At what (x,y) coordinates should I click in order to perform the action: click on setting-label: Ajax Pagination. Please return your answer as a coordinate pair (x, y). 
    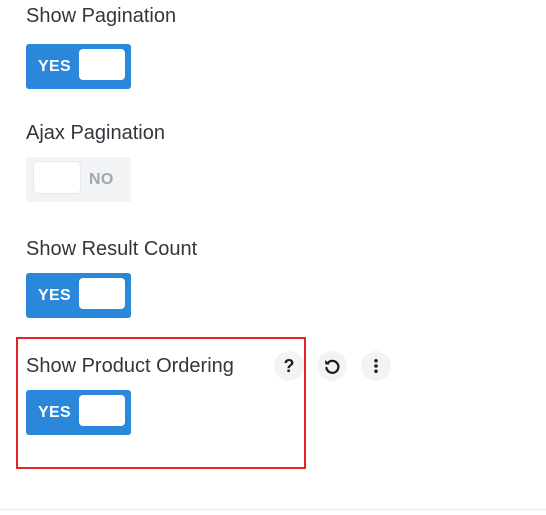
    Looking at the image, I should click on (95, 133).